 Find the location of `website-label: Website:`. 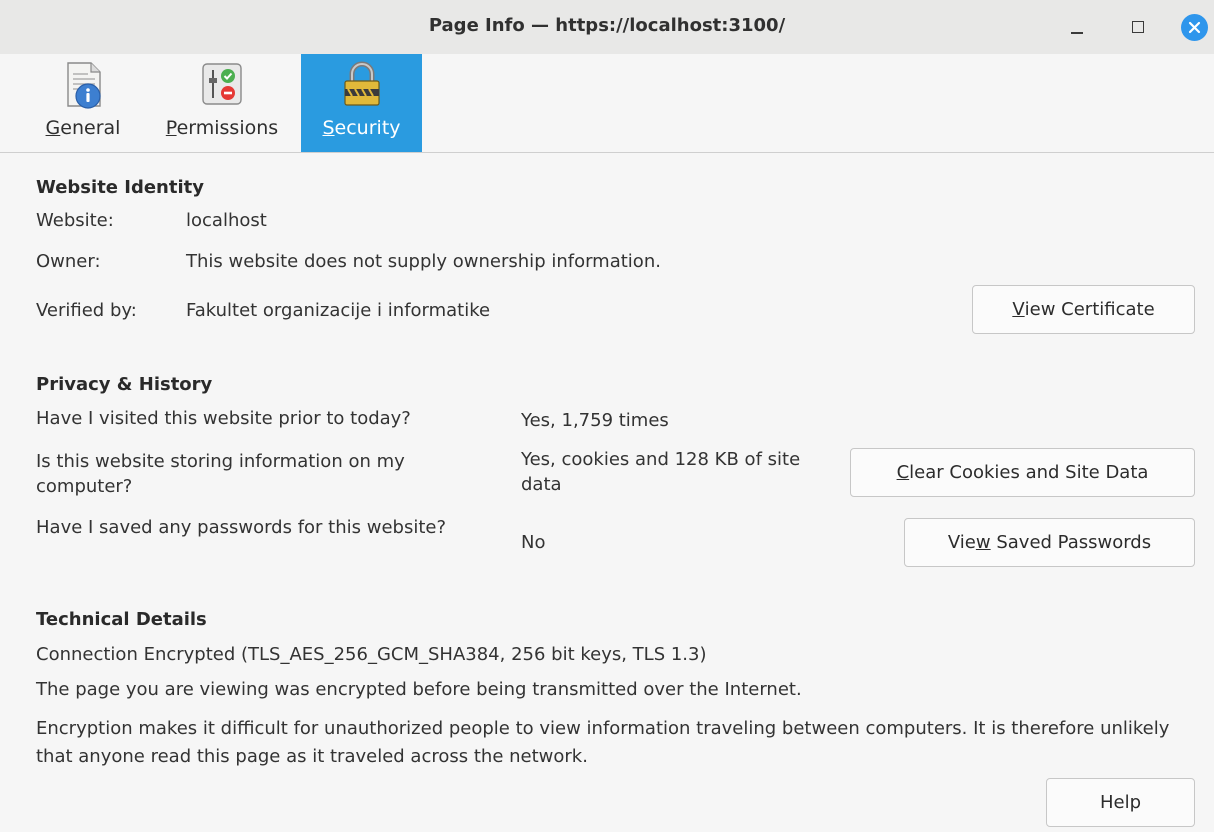

website-label: Website: is located at coordinates (75, 220).